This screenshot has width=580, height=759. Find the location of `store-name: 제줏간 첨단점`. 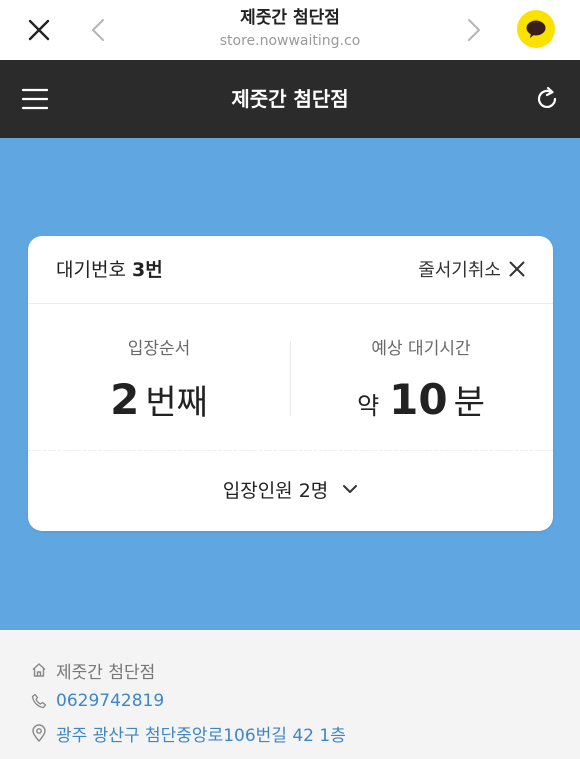

store-name: 제줏간 첨단점 is located at coordinates (106, 672).